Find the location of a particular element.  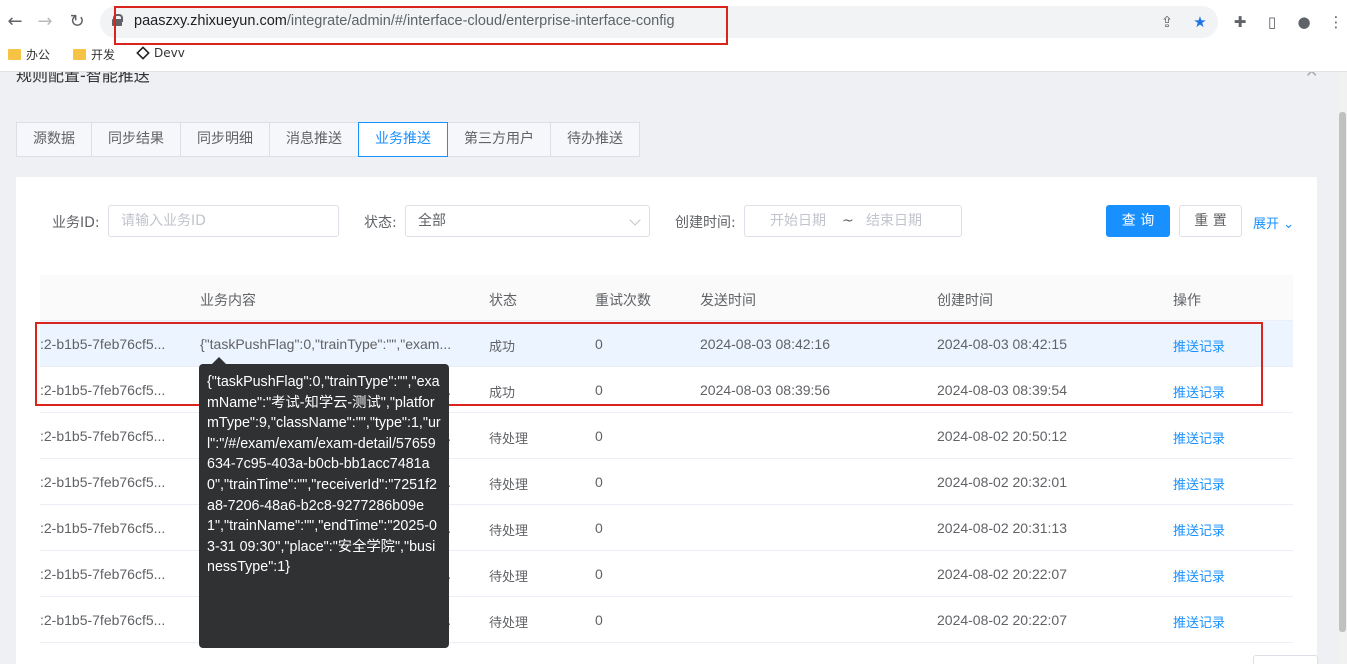

cell-sent-time: 2024-08-03 08:39:56 is located at coordinates (765, 390).